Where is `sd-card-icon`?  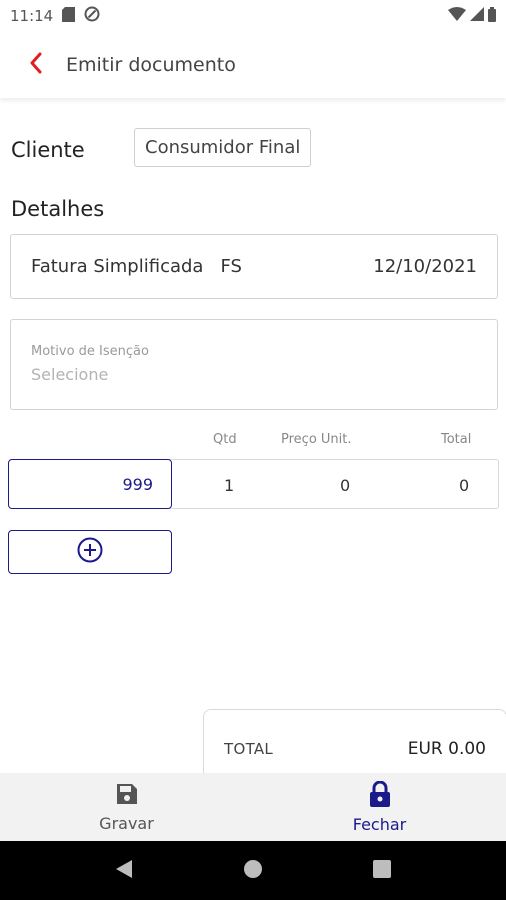 sd-card-icon is located at coordinates (69, 16).